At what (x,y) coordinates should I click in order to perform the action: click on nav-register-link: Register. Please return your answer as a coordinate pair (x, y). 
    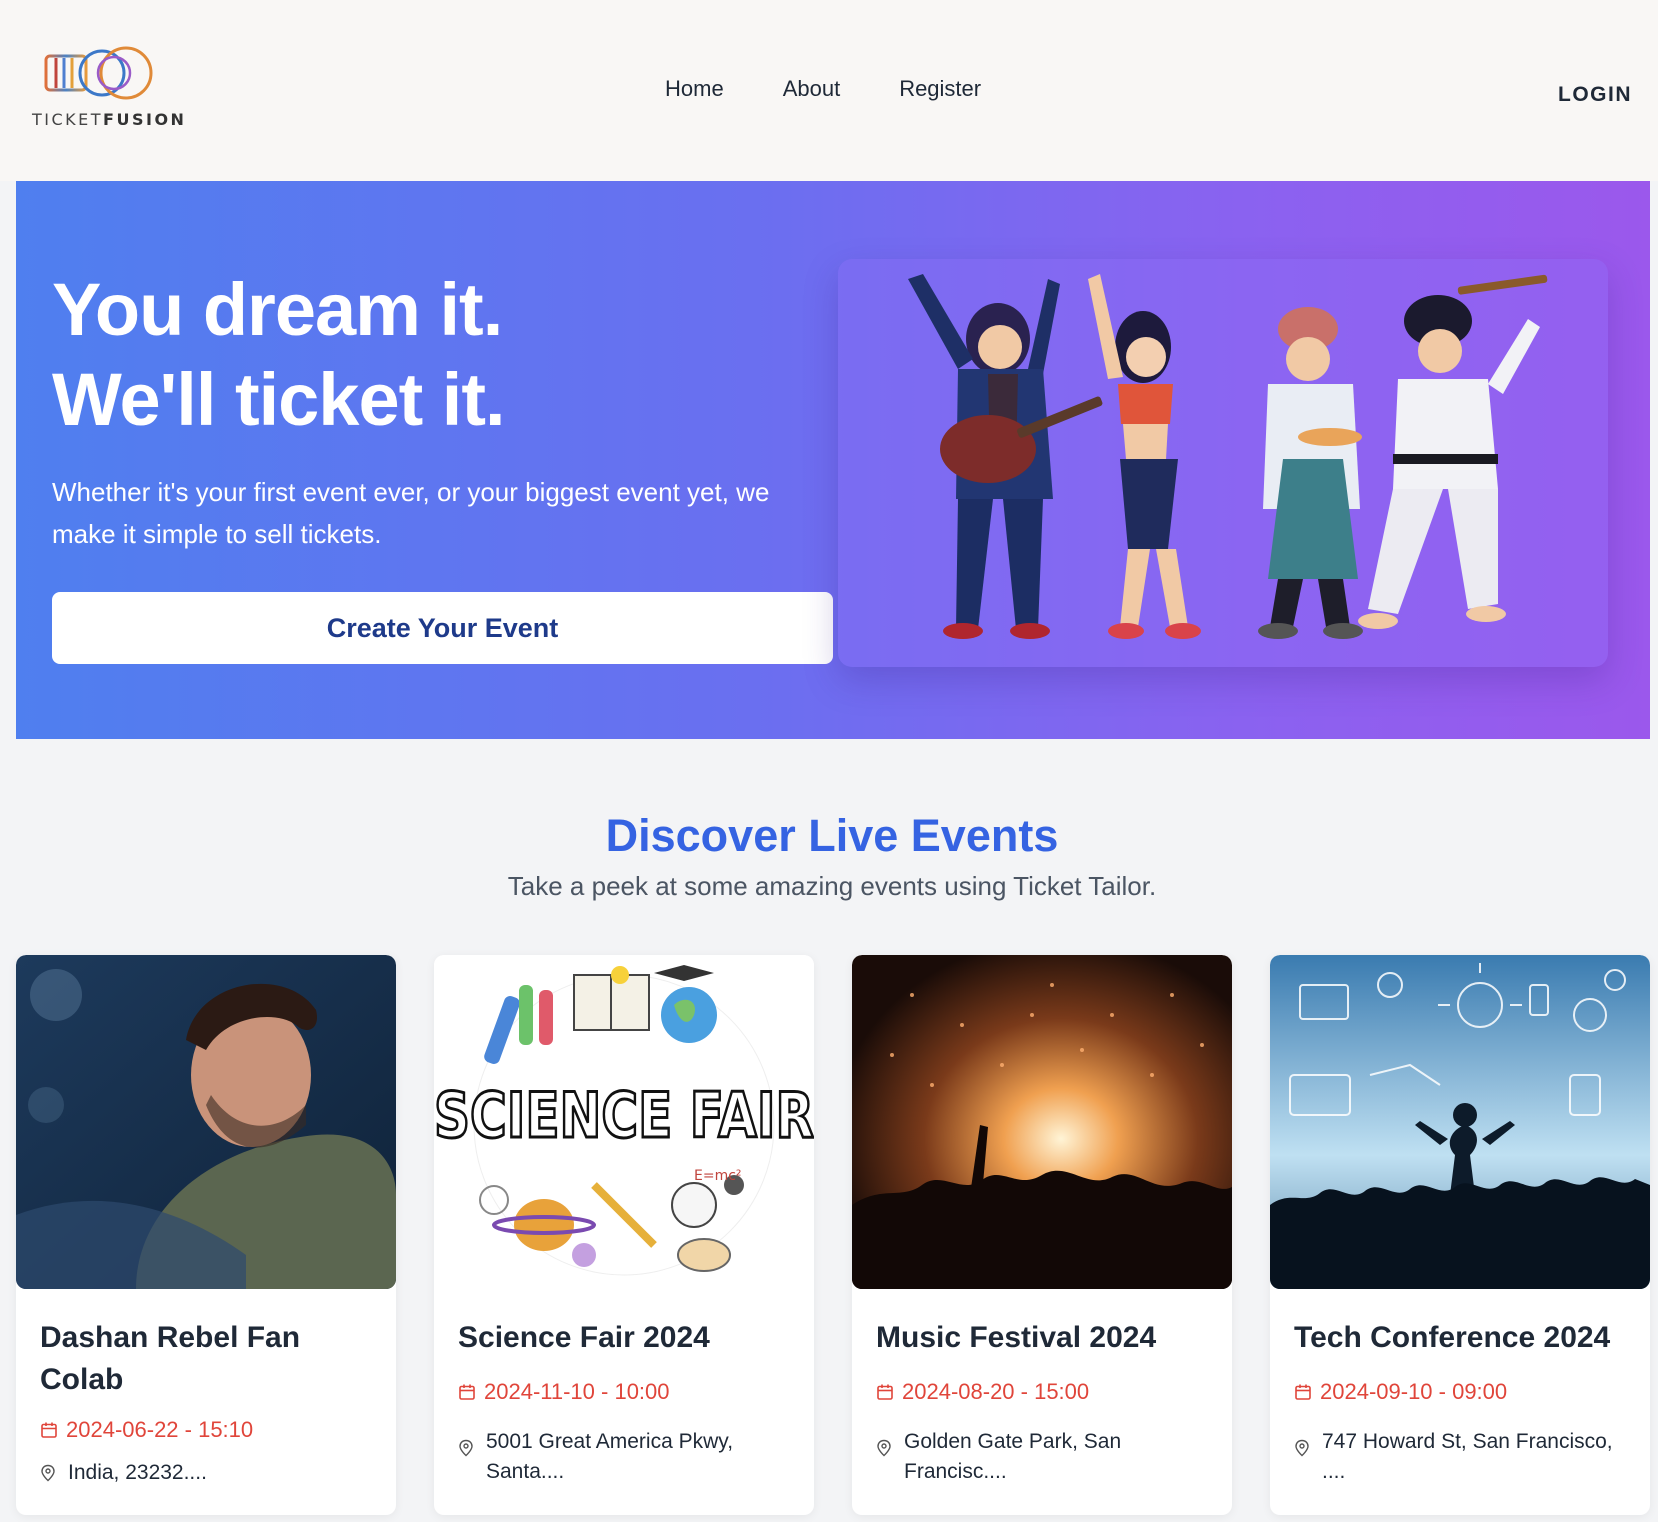
    Looking at the image, I should click on (940, 89).